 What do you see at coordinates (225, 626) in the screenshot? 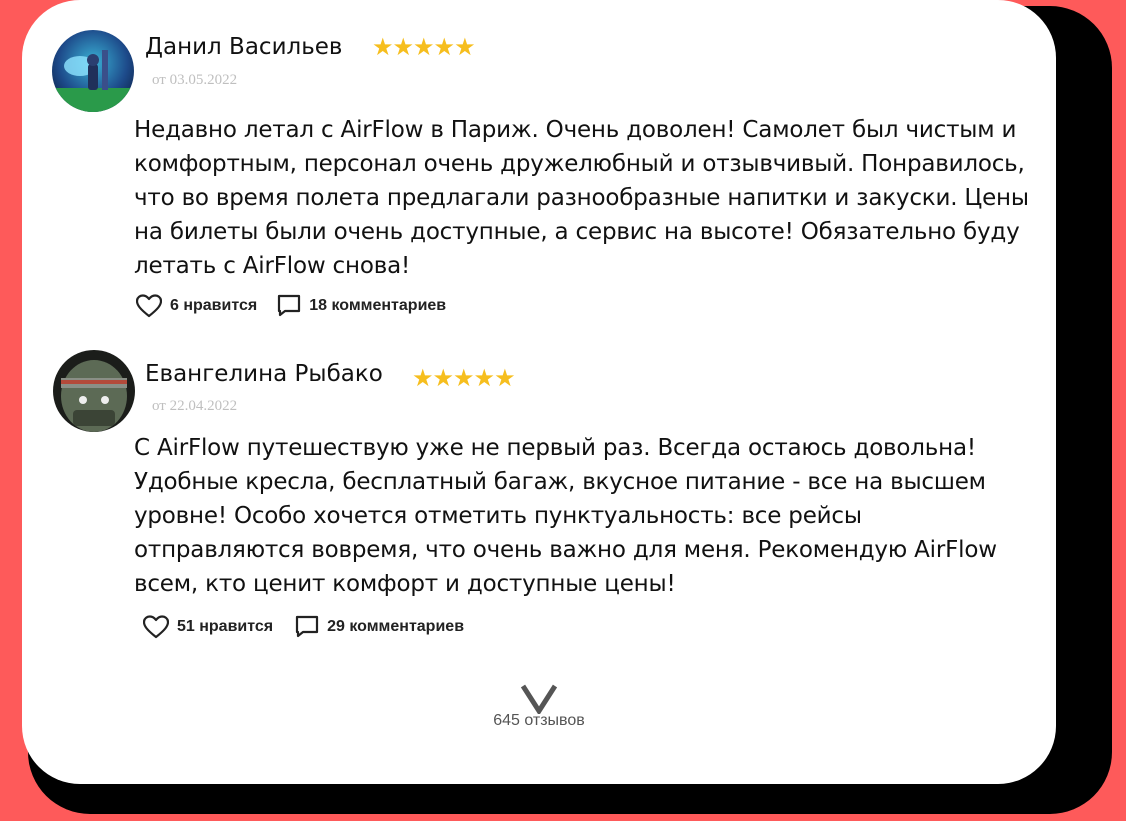
I see `likes-count: 51 нравится` at bounding box center [225, 626].